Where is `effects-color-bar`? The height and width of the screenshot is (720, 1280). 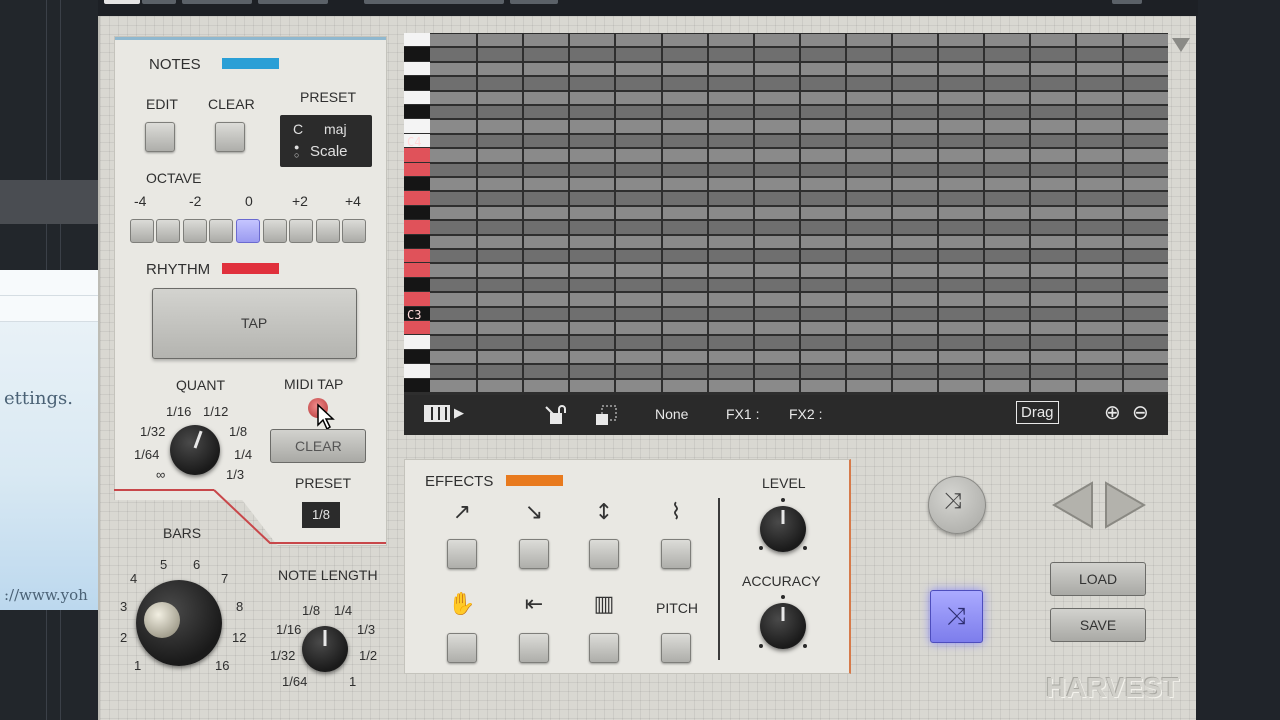
effects-color-bar is located at coordinates (534, 480).